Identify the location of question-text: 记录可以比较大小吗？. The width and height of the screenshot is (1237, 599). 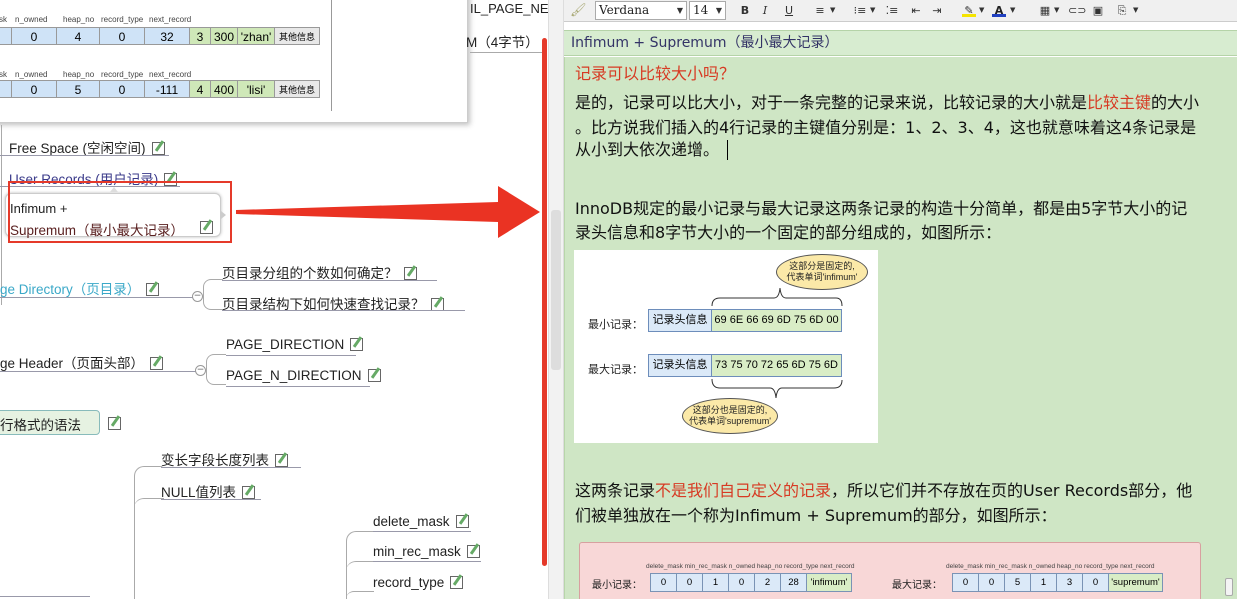
(655, 73).